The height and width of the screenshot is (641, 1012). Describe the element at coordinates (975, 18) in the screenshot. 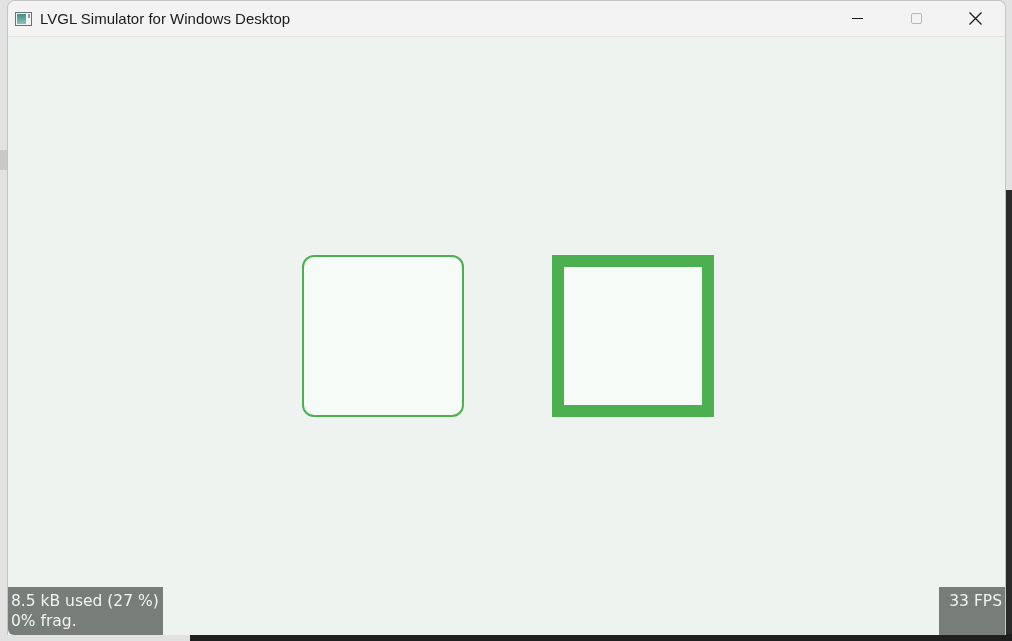

I see `close-icon` at that location.